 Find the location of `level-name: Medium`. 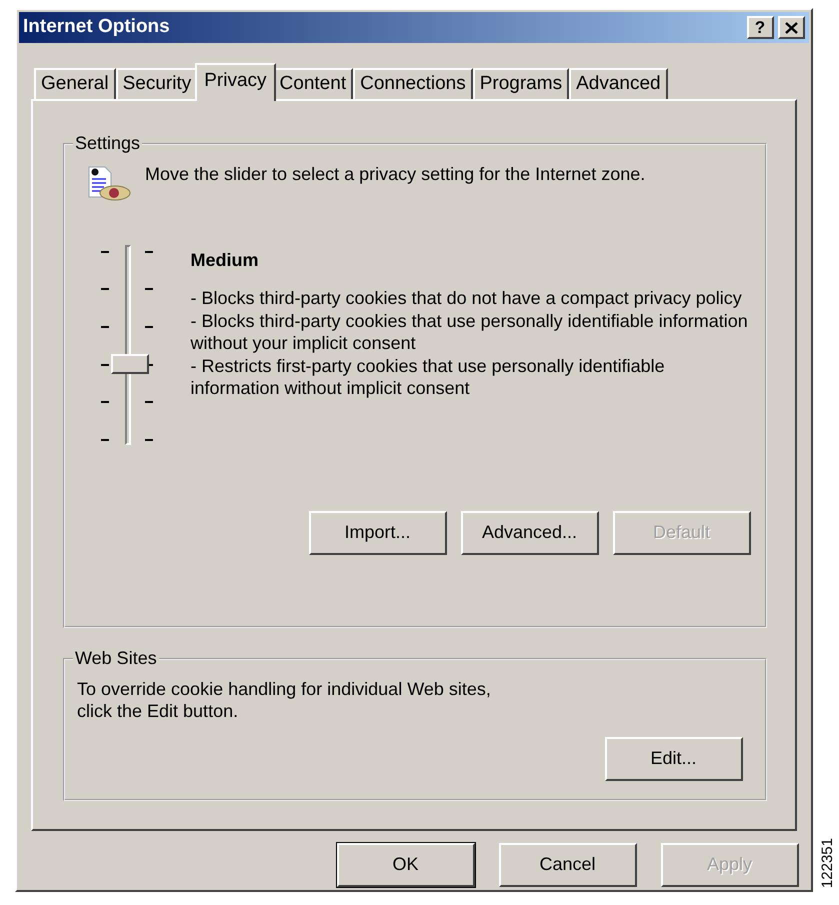

level-name: Medium is located at coordinates (225, 260).